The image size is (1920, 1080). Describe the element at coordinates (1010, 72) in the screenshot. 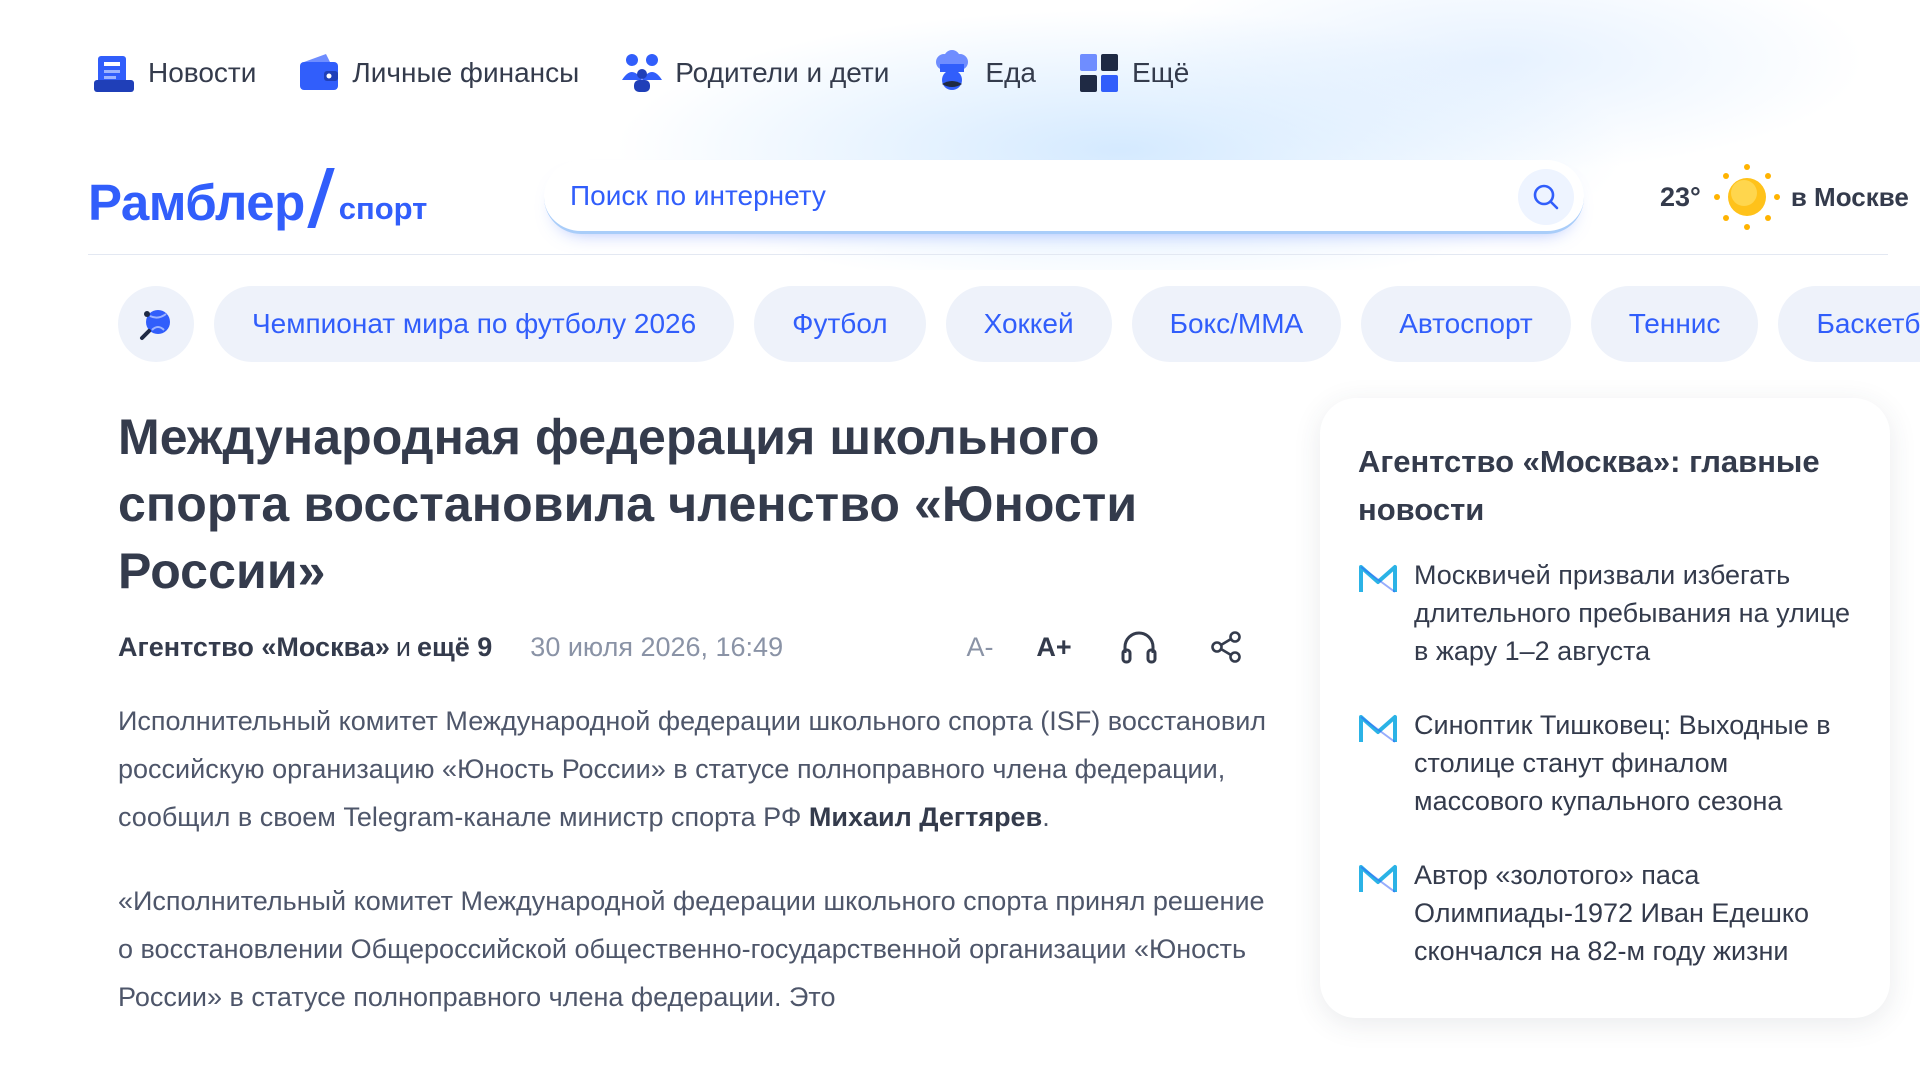

I see `service-item-label: Еда` at that location.